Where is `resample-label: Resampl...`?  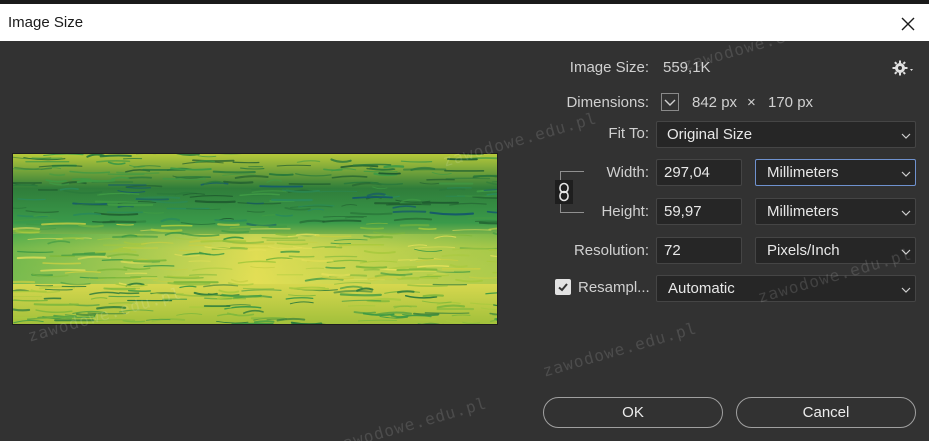
resample-label: Resampl... is located at coordinates (614, 287).